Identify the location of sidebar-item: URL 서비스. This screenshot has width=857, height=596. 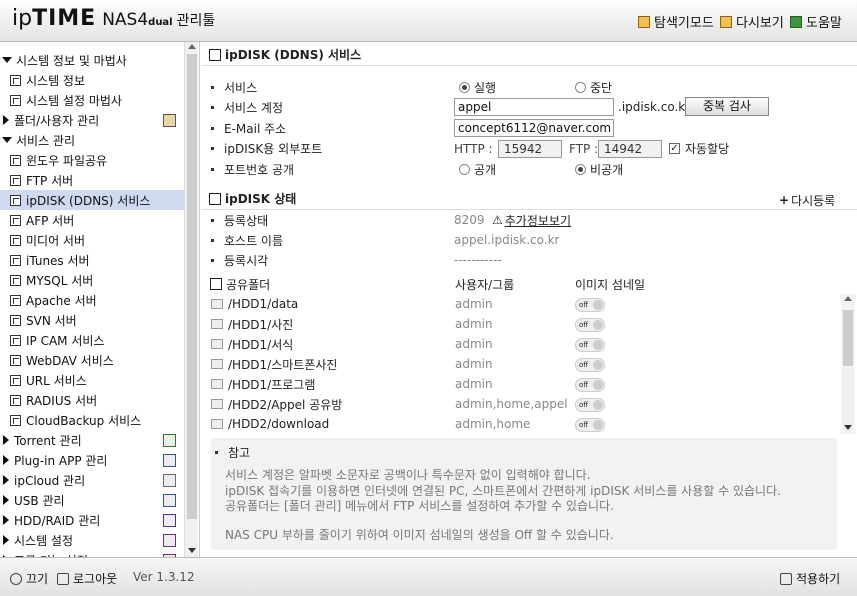
(92, 380).